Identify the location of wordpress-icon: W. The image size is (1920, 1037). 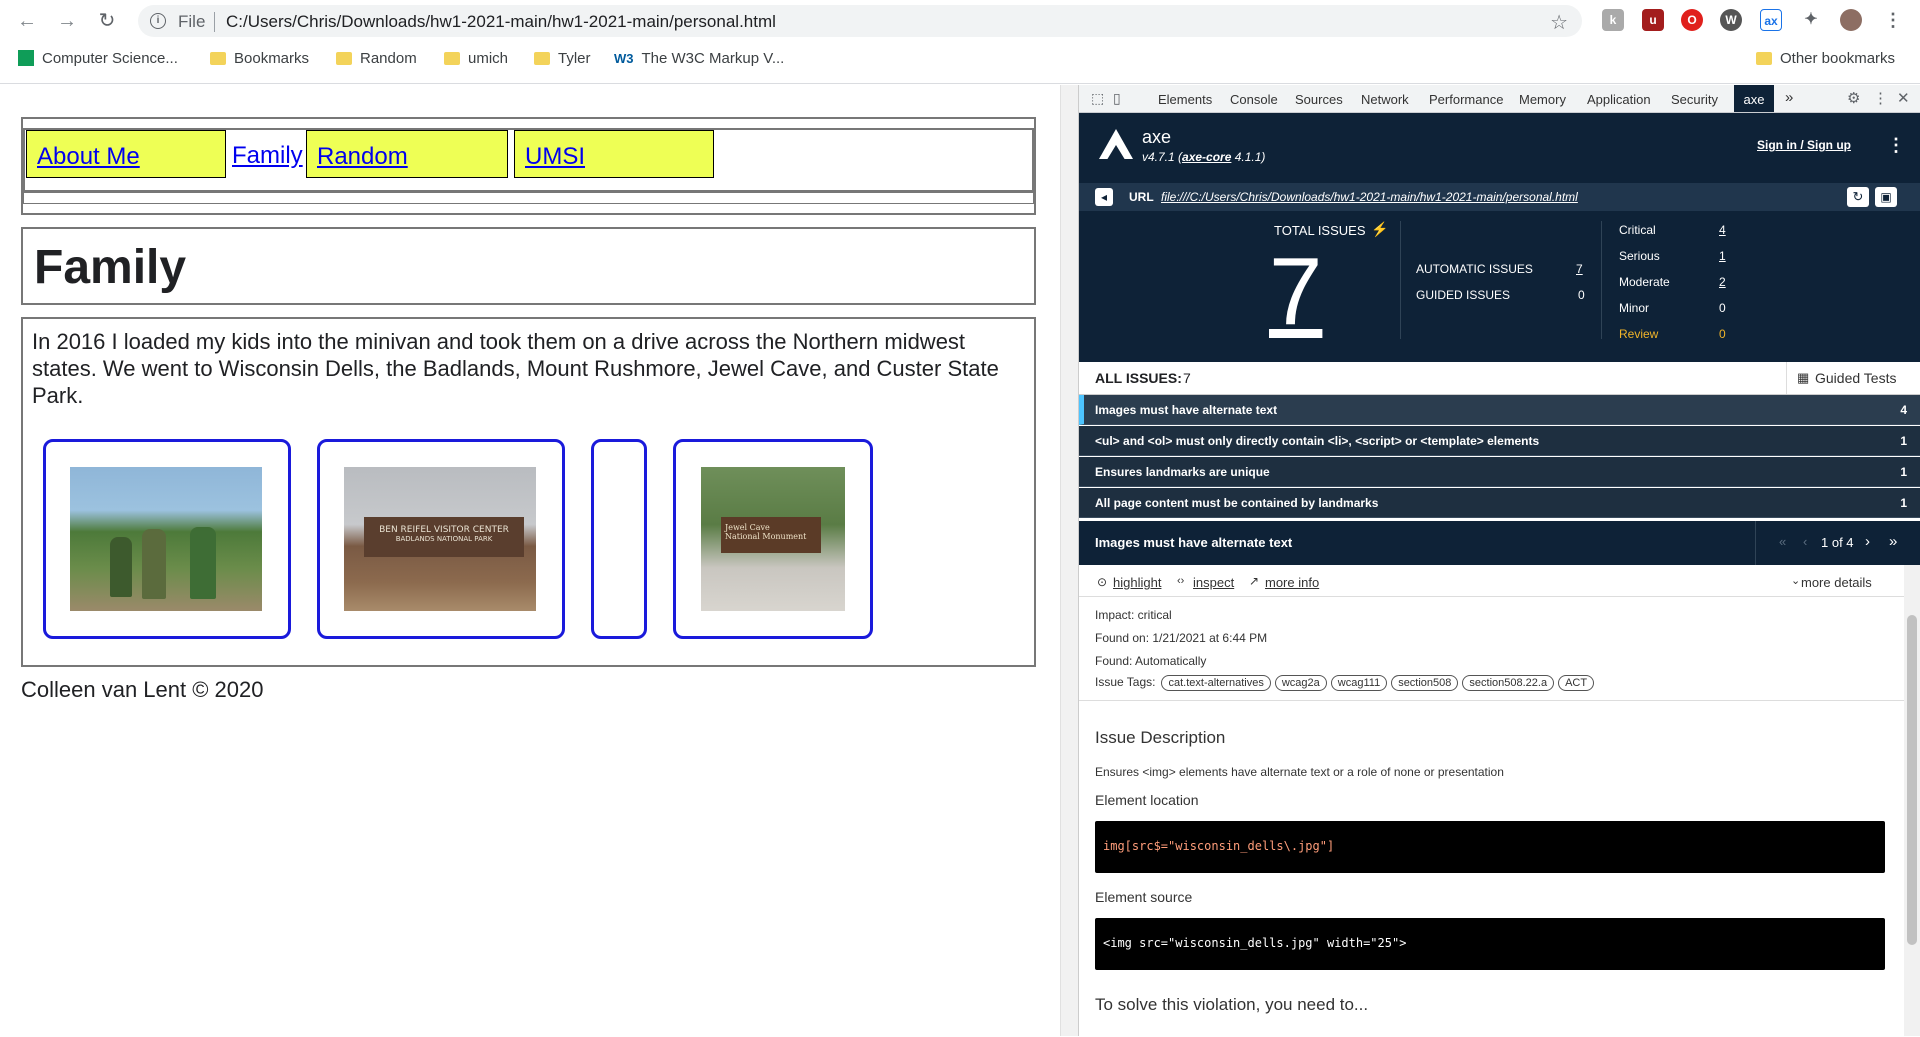
(1731, 20).